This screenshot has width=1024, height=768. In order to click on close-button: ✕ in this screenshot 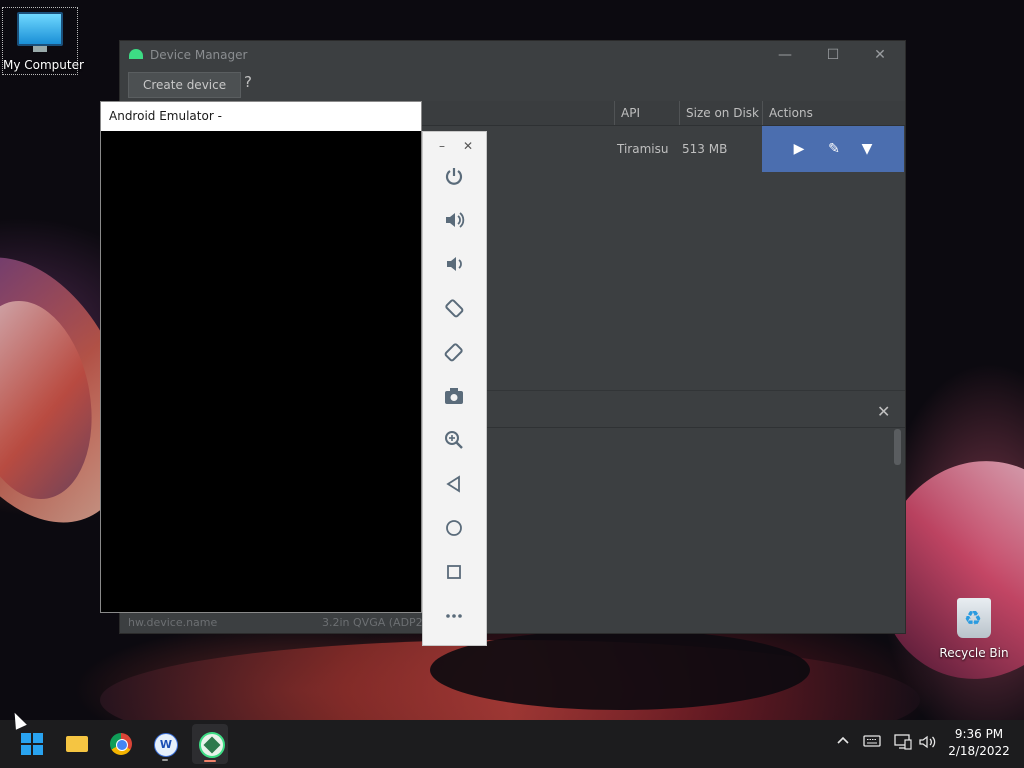, I will do `click(880, 55)`.